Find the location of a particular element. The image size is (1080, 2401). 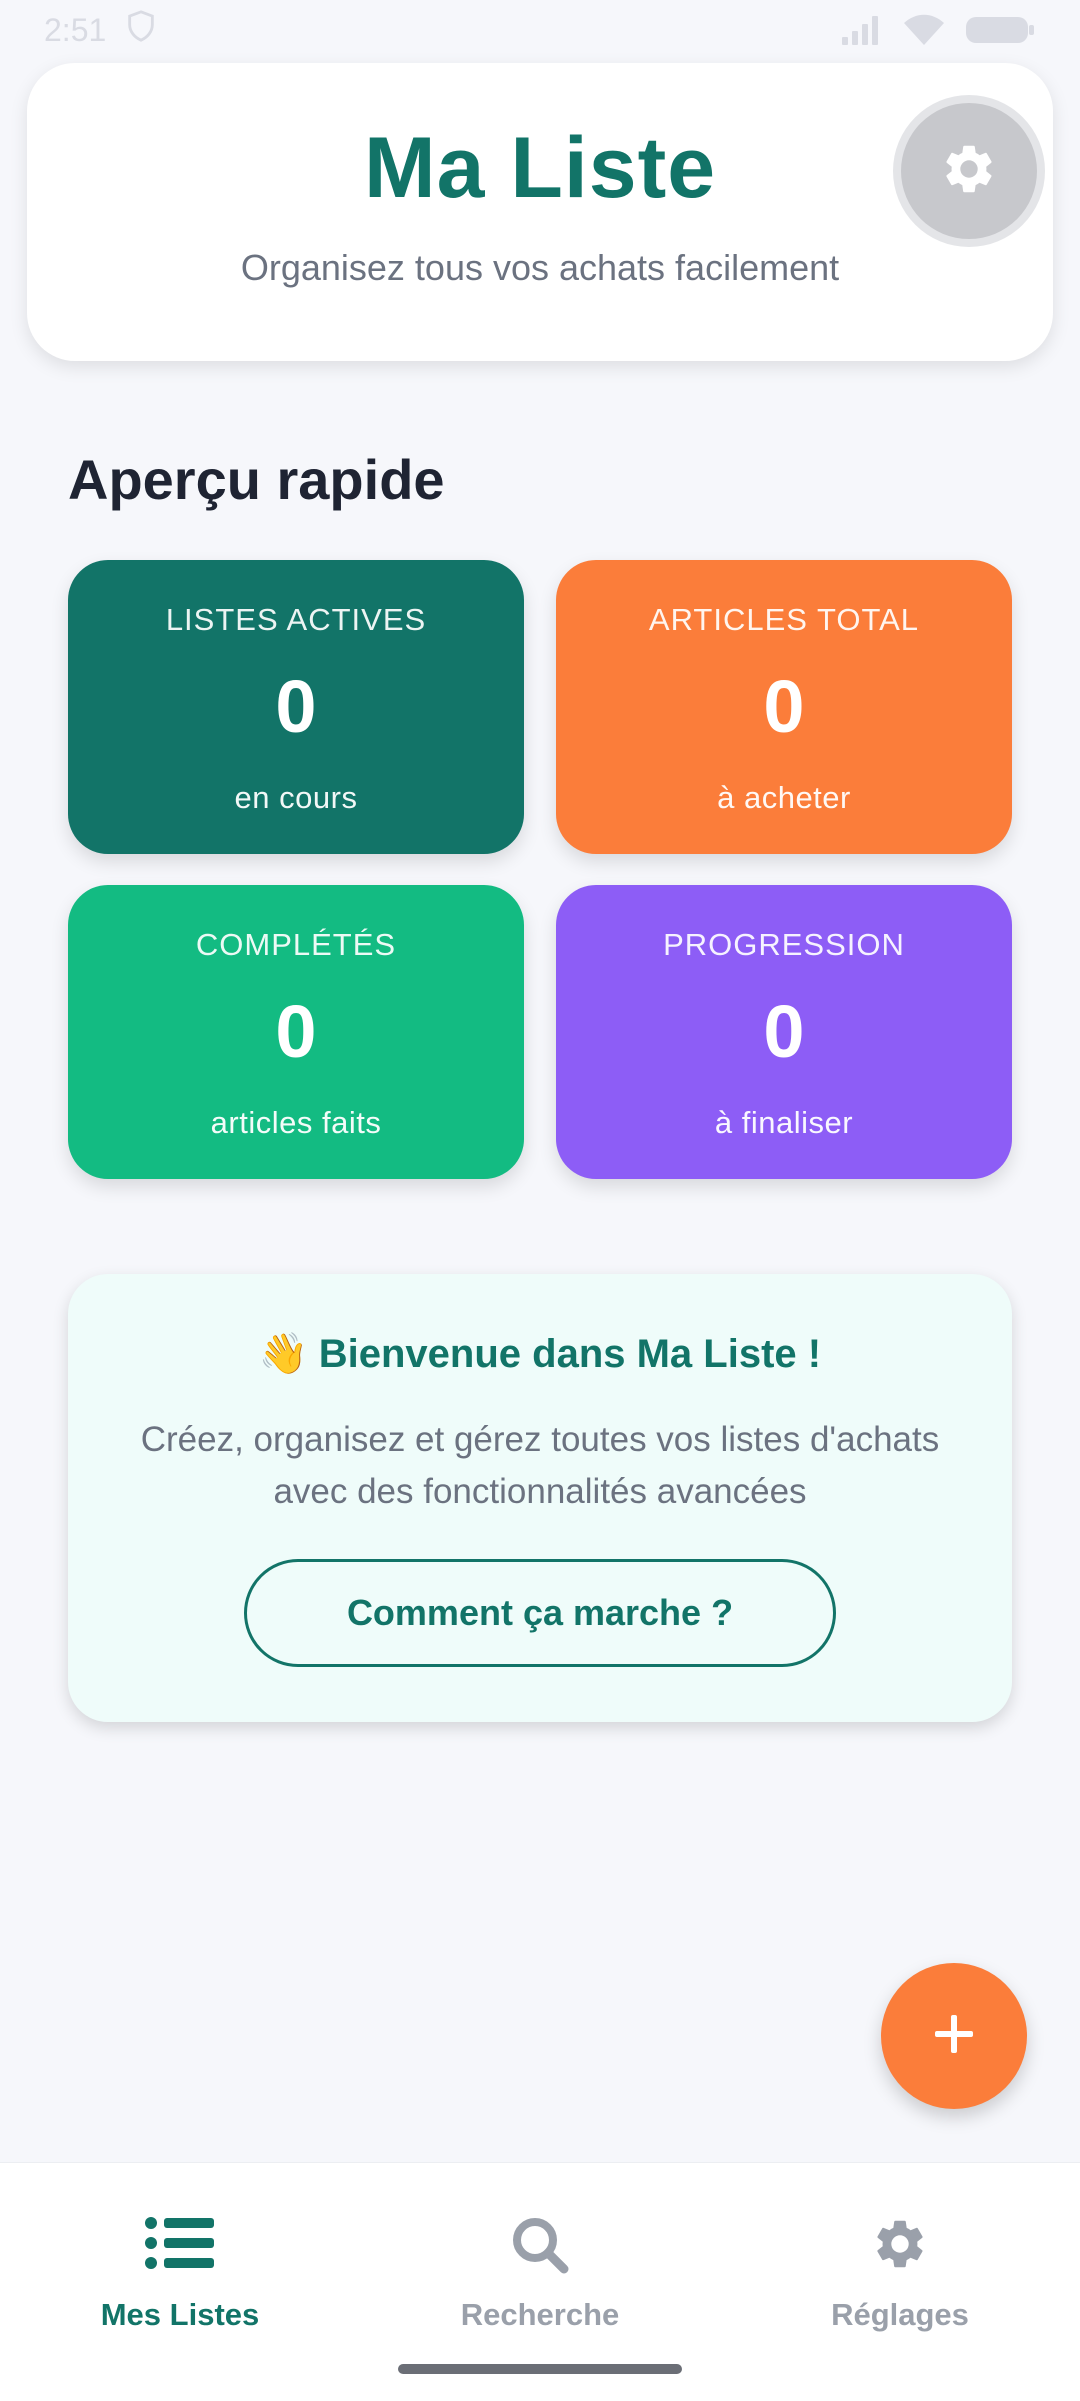

app-subtitle: Organisez tous vos achats facilement is located at coordinates (540, 267).